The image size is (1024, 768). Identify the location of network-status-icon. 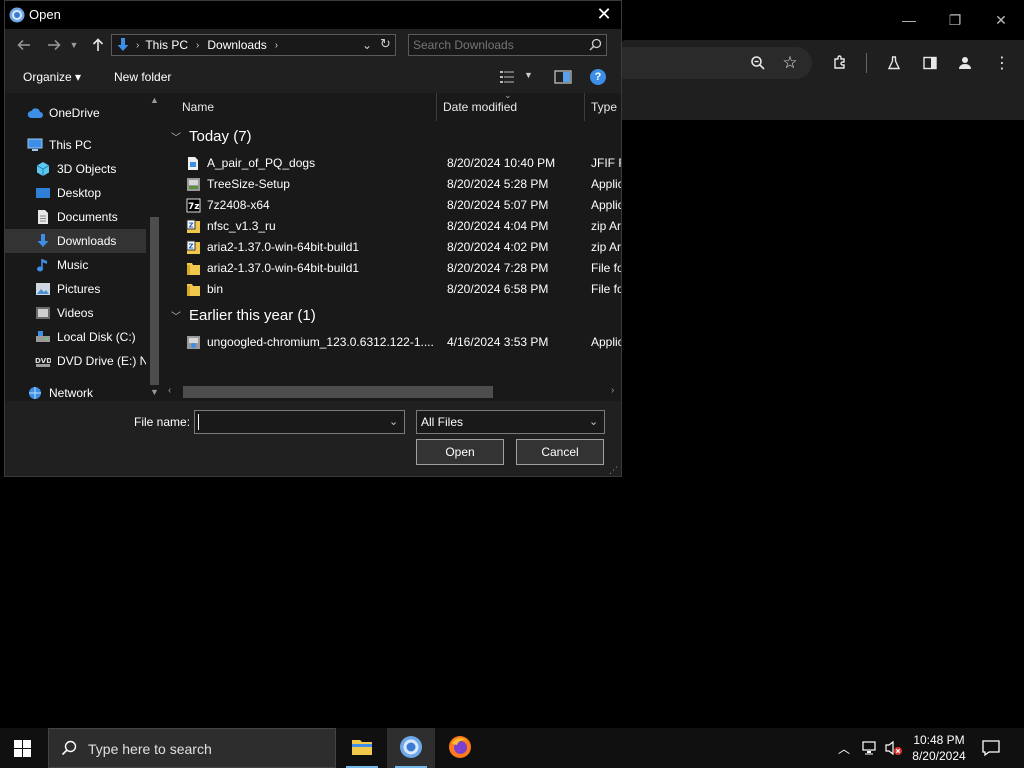
(871, 749).